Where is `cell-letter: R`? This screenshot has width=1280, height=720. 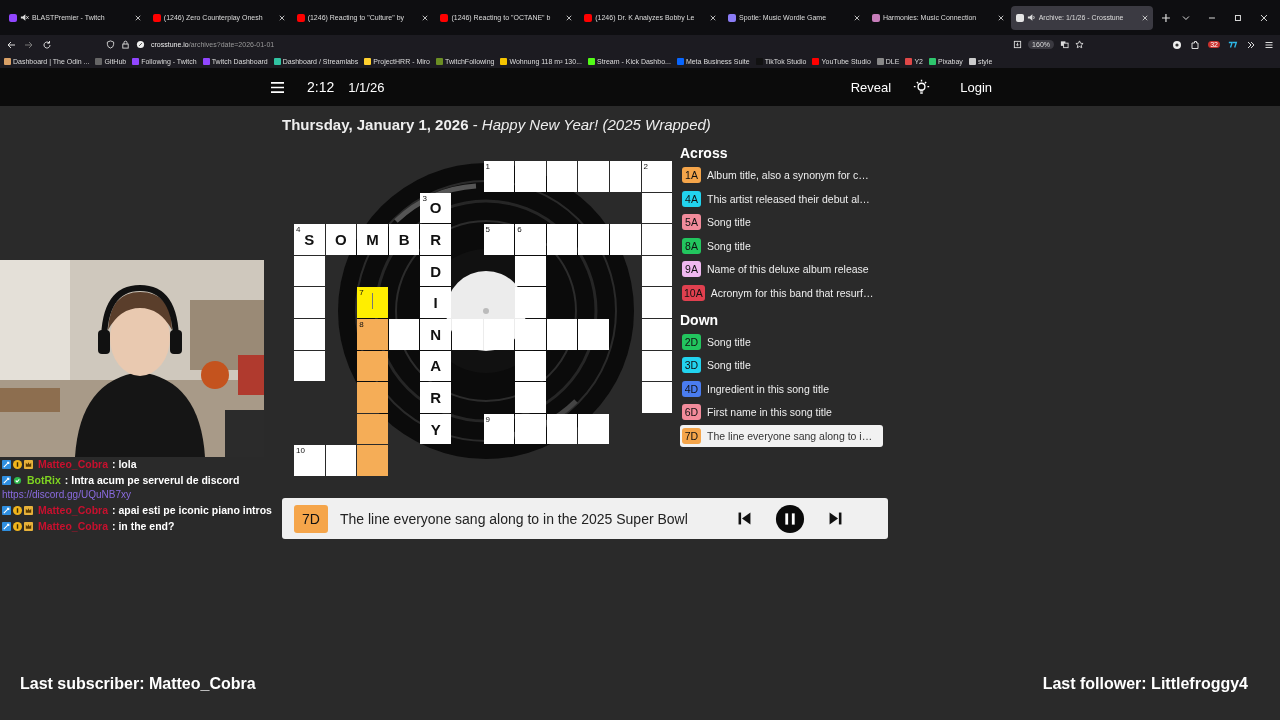
cell-letter: R is located at coordinates (436, 239).